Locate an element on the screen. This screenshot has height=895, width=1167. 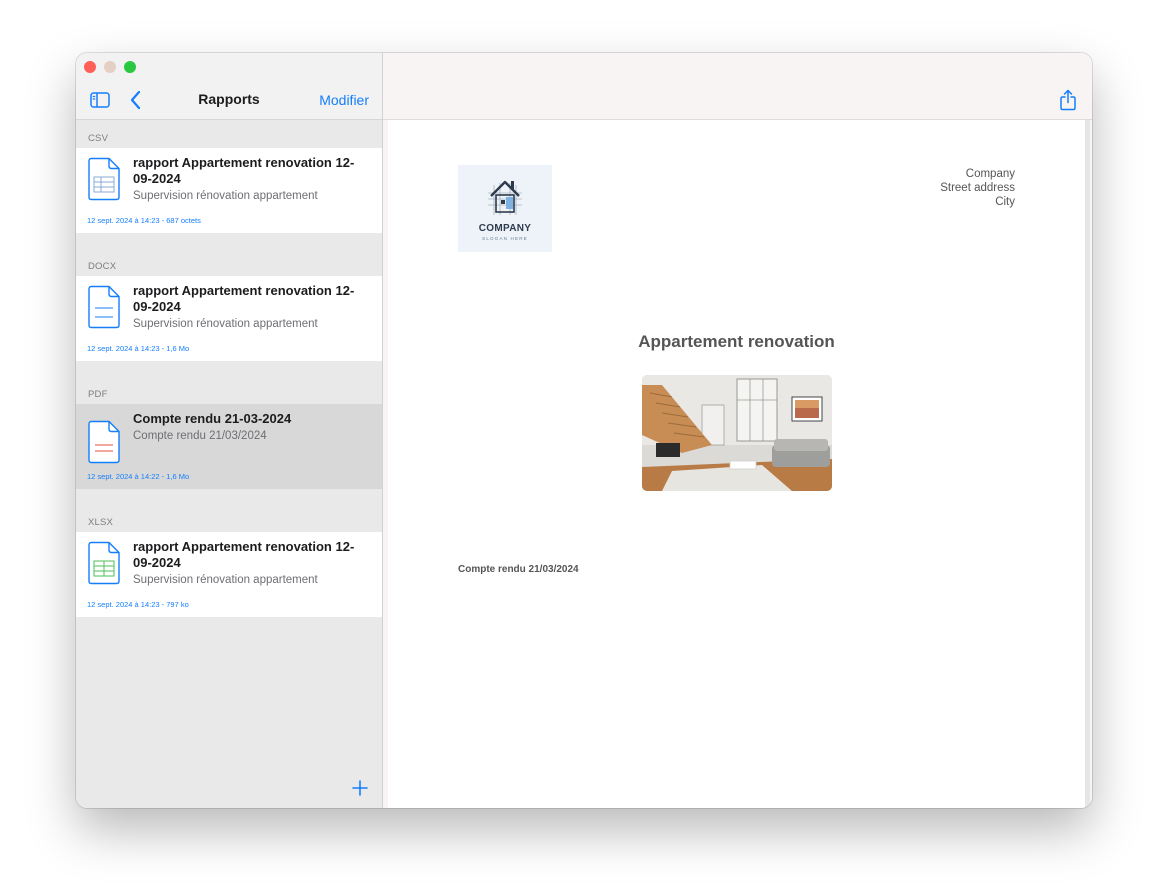
close-window-button is located at coordinates (90, 67).